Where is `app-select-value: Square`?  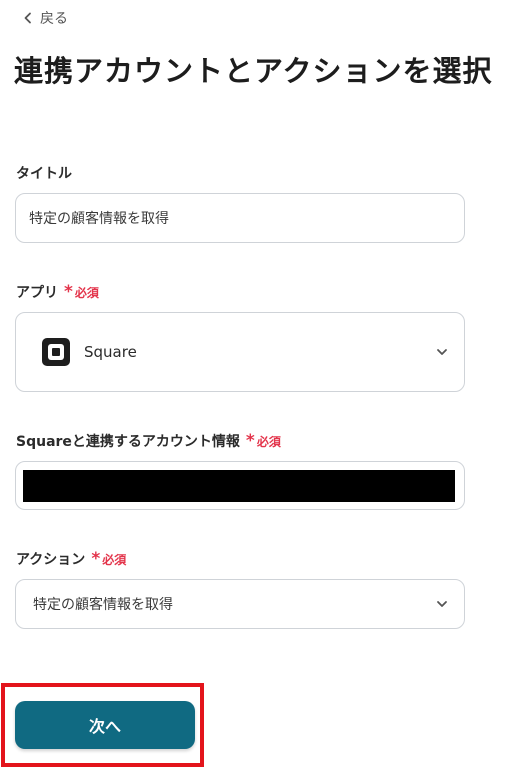
app-select-value: Square is located at coordinates (110, 352).